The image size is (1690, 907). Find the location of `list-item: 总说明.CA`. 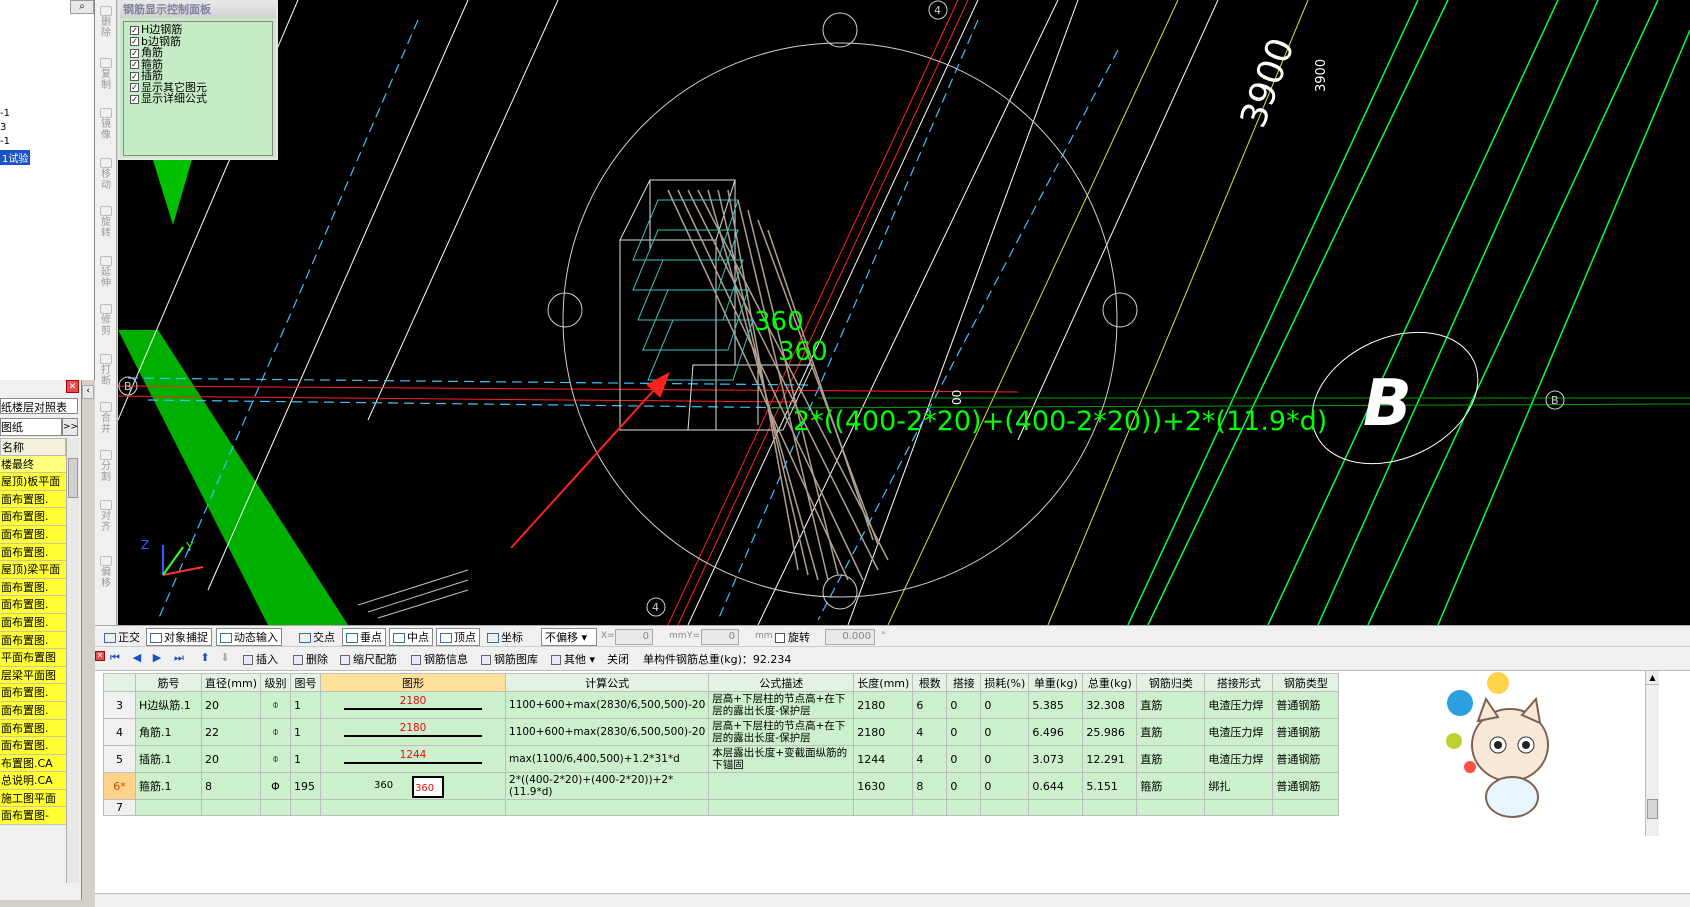

list-item: 总说明.CA is located at coordinates (33, 781).